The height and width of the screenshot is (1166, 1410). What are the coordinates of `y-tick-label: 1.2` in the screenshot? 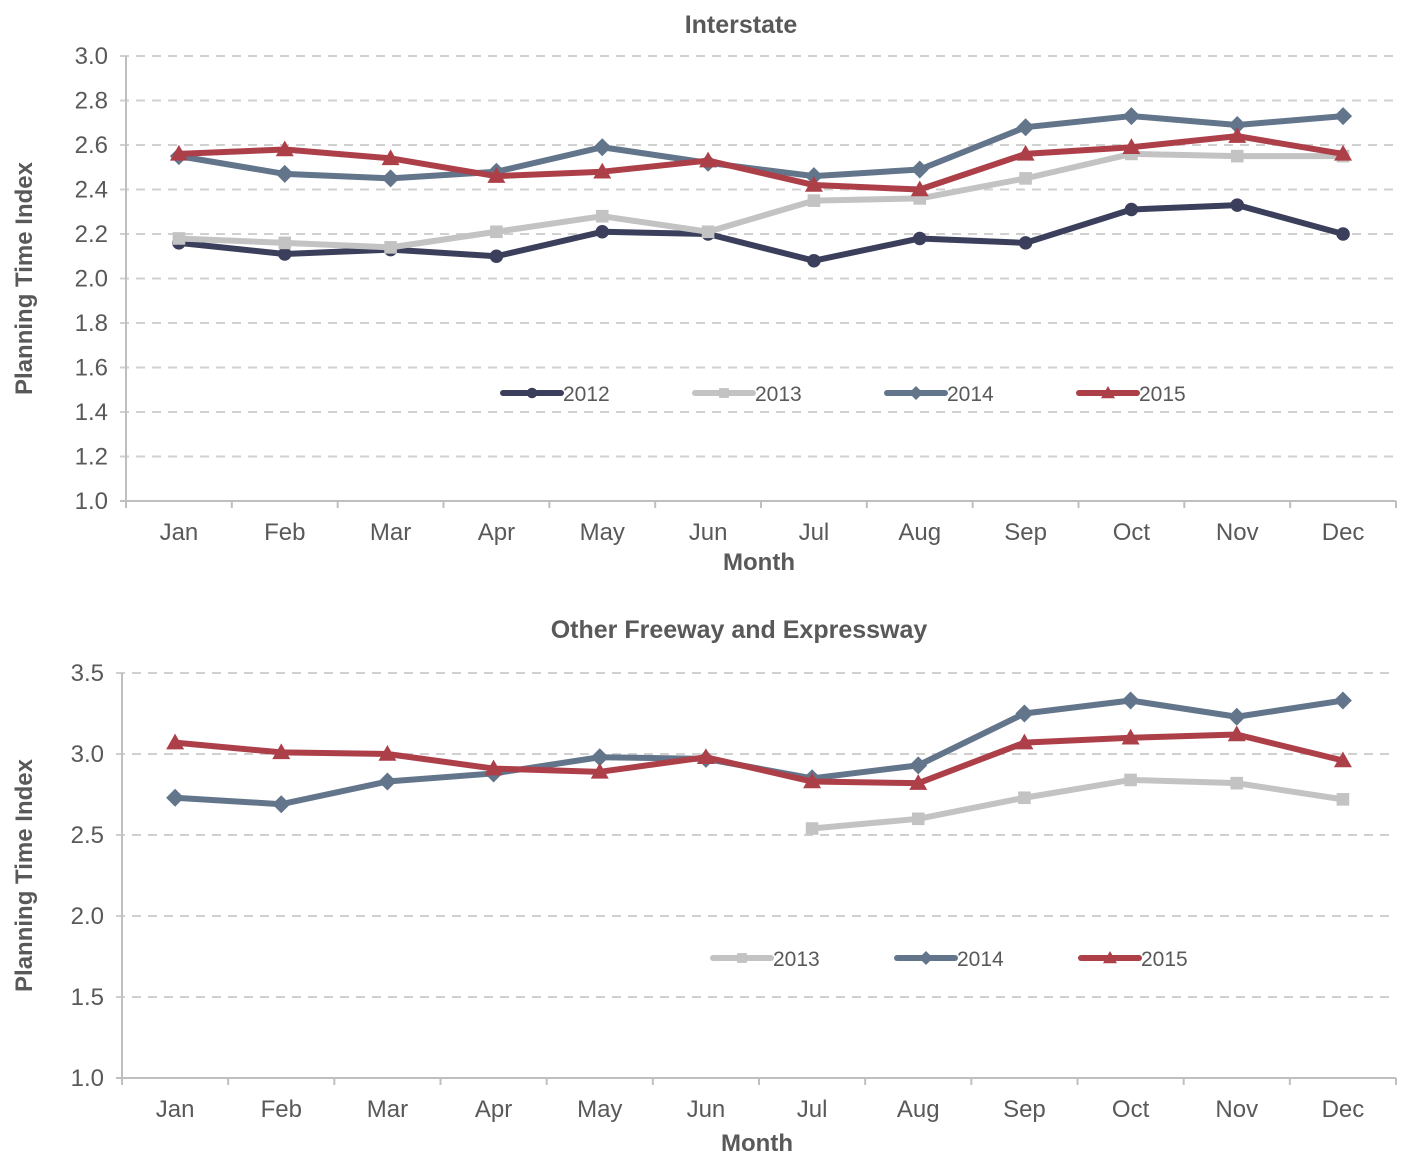 It's located at (91, 457).